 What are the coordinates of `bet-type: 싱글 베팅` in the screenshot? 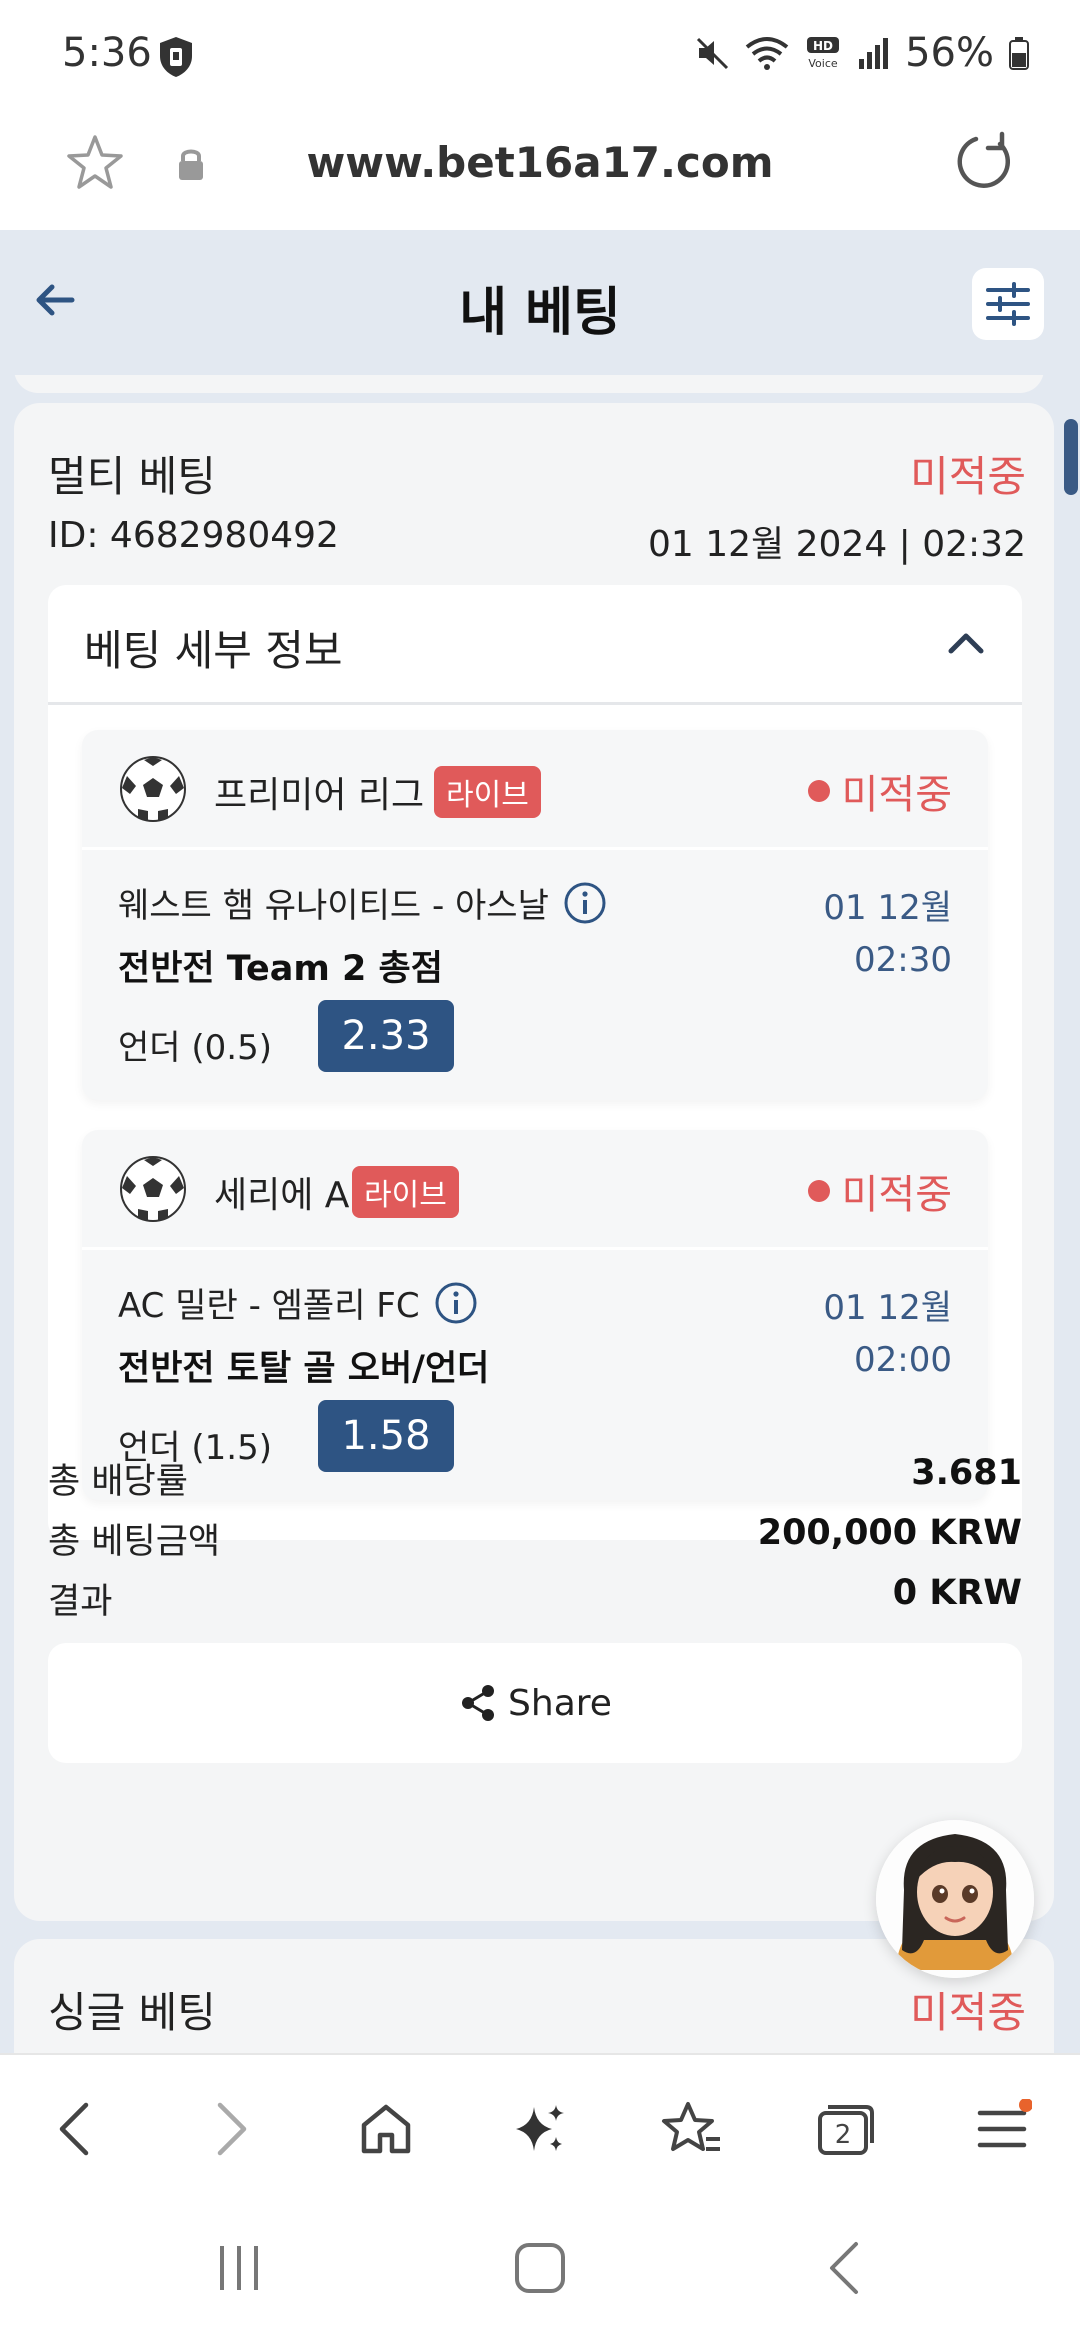 It's located at (132, 2012).